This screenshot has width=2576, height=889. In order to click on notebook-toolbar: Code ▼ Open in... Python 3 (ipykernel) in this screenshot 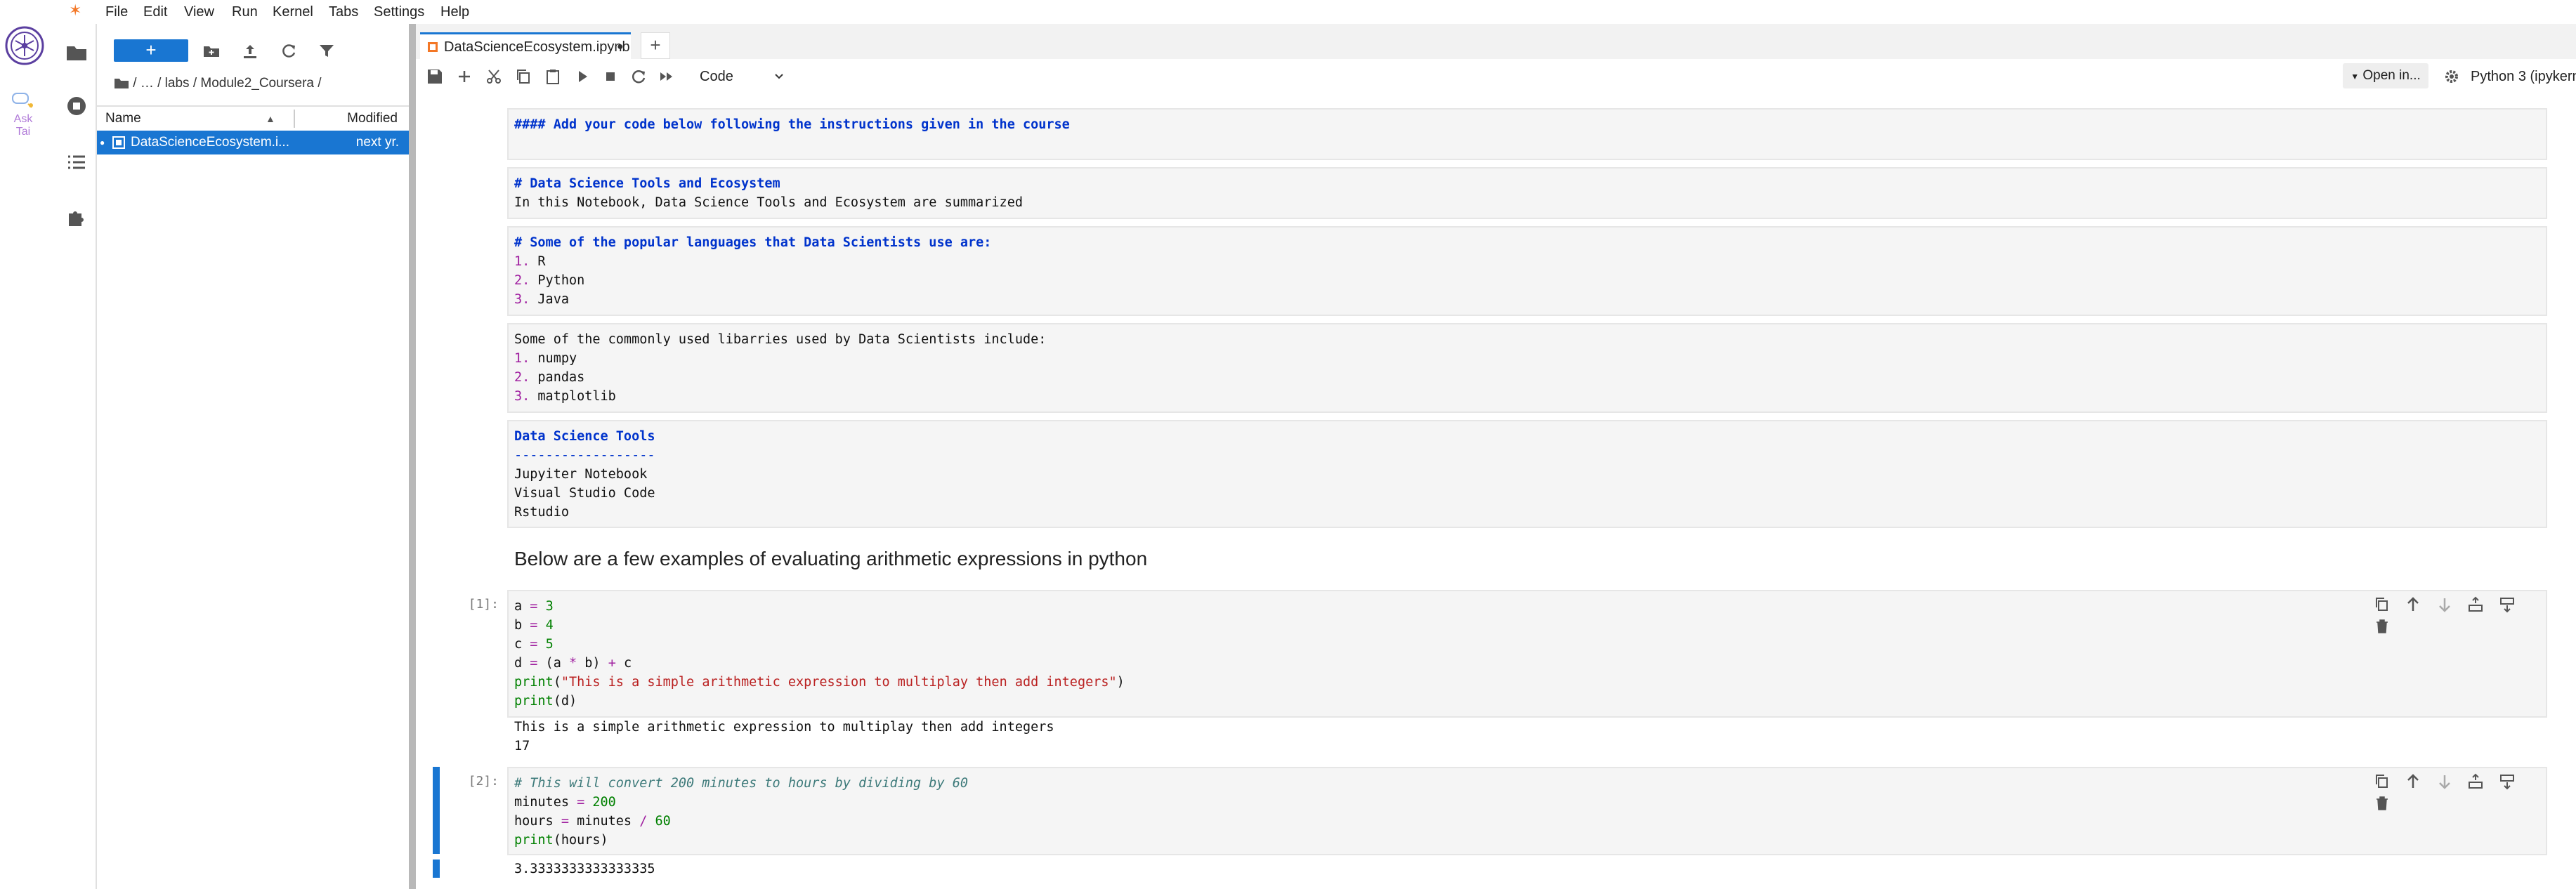, I will do `click(1496, 78)`.